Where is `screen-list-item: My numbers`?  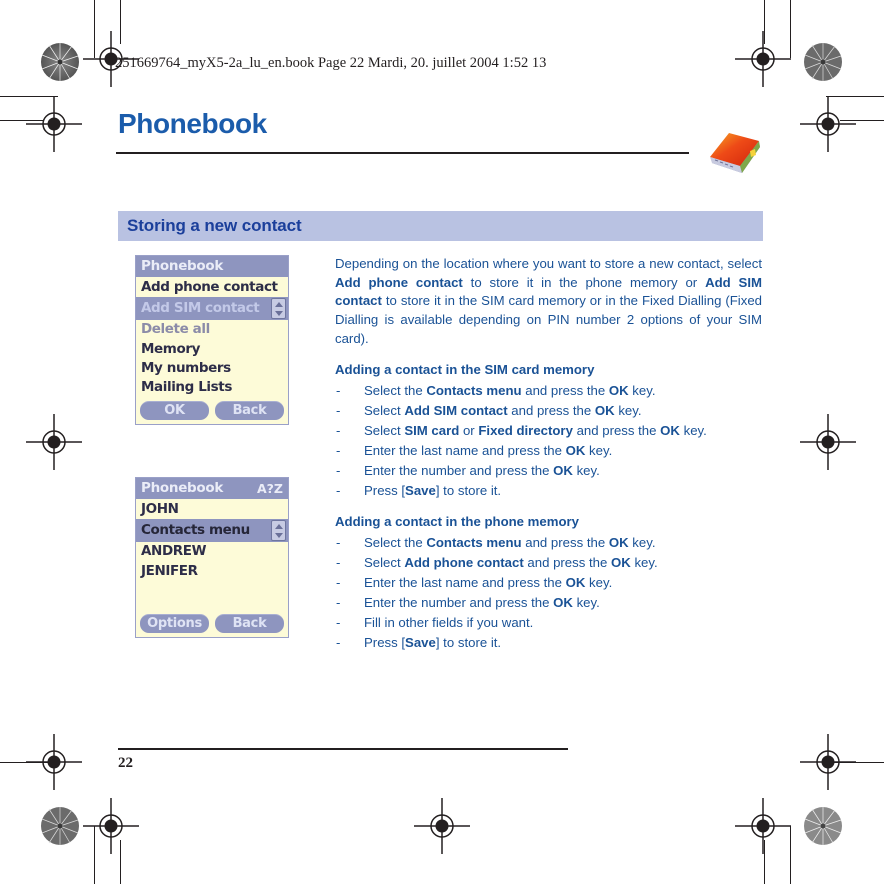 screen-list-item: My numbers is located at coordinates (212, 368).